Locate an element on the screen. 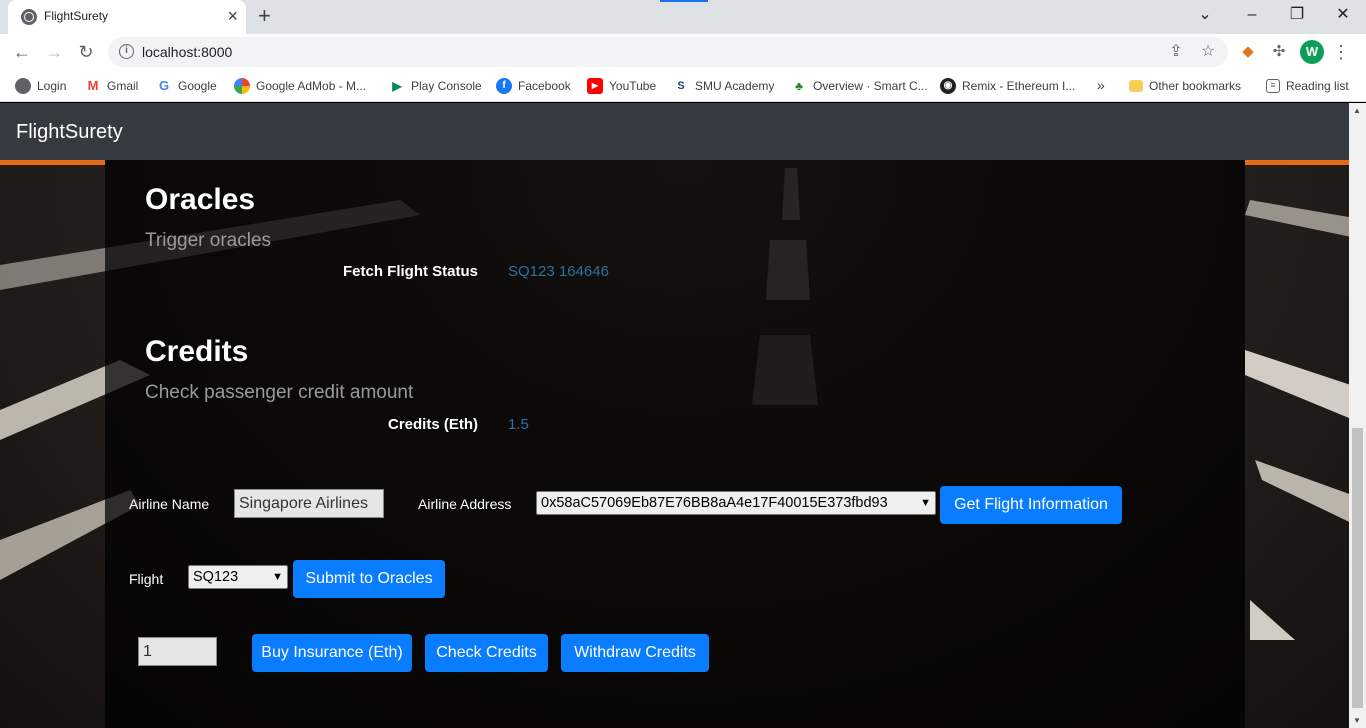  smu-icon: S is located at coordinates (681, 85).